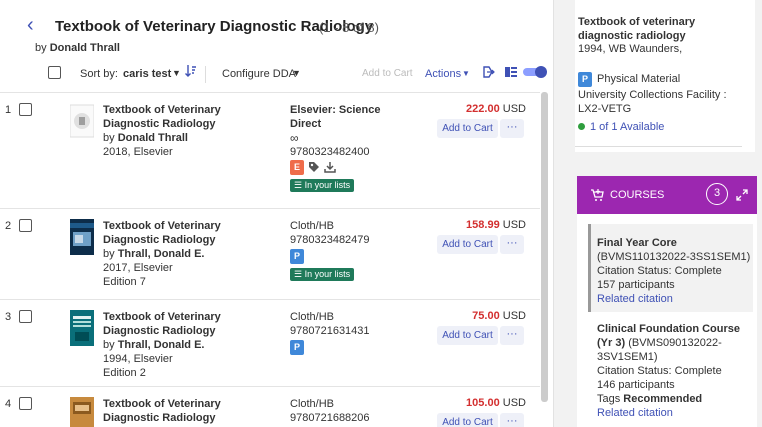 This screenshot has height=427, width=762. Describe the element at coordinates (511, 72) in the screenshot. I see `list-view-icon` at that location.